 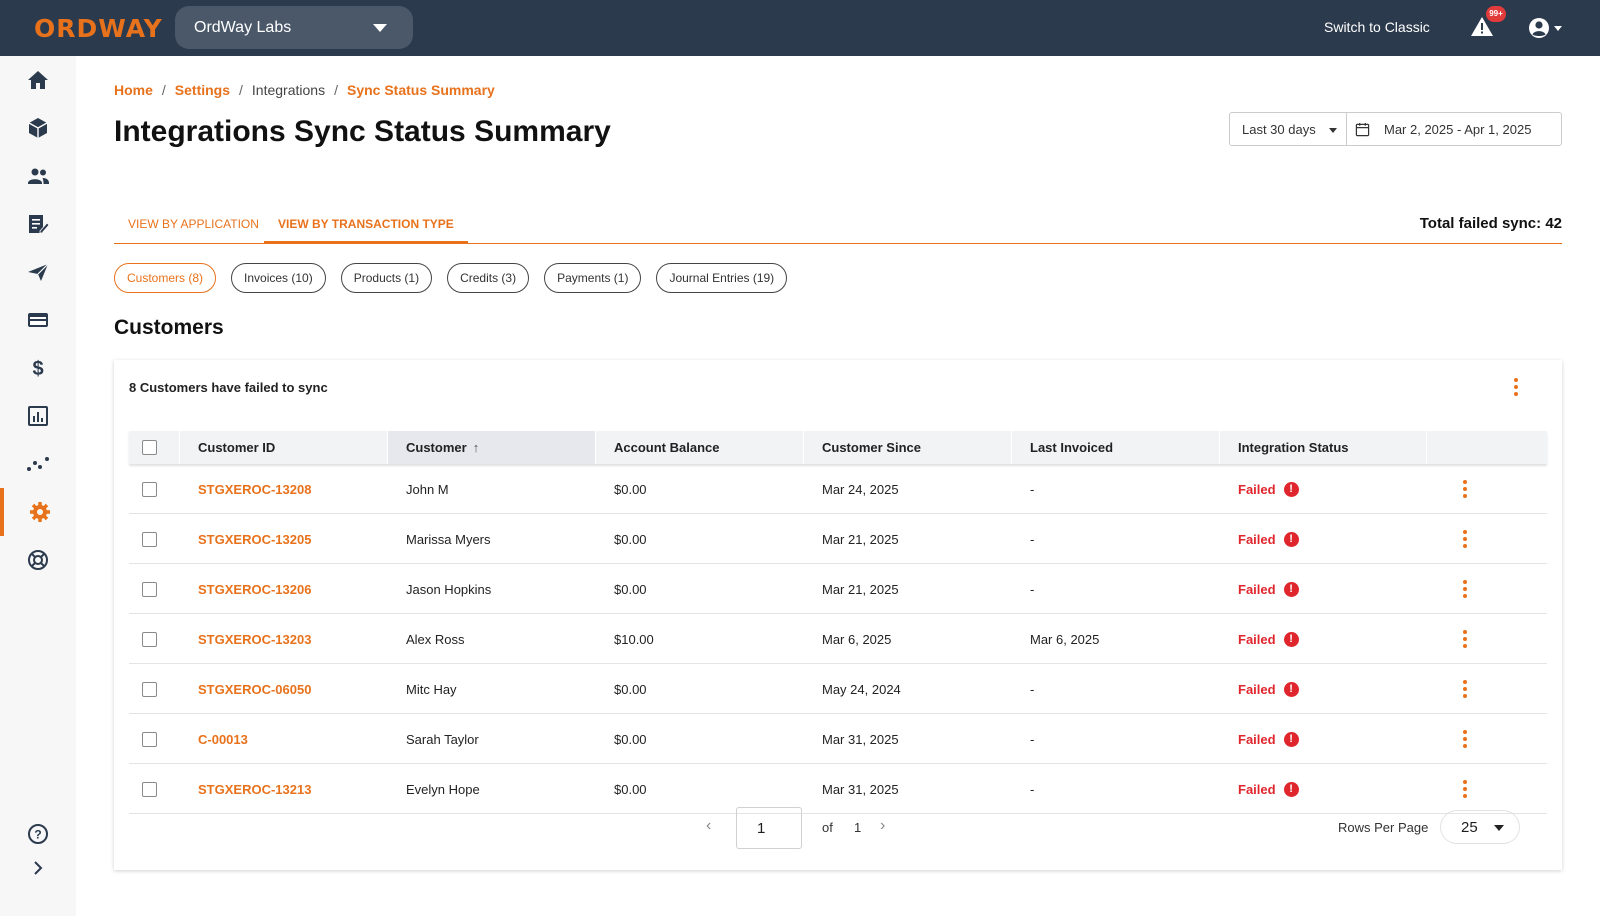 I want to click on next-page-button: ›, so click(x=882, y=826).